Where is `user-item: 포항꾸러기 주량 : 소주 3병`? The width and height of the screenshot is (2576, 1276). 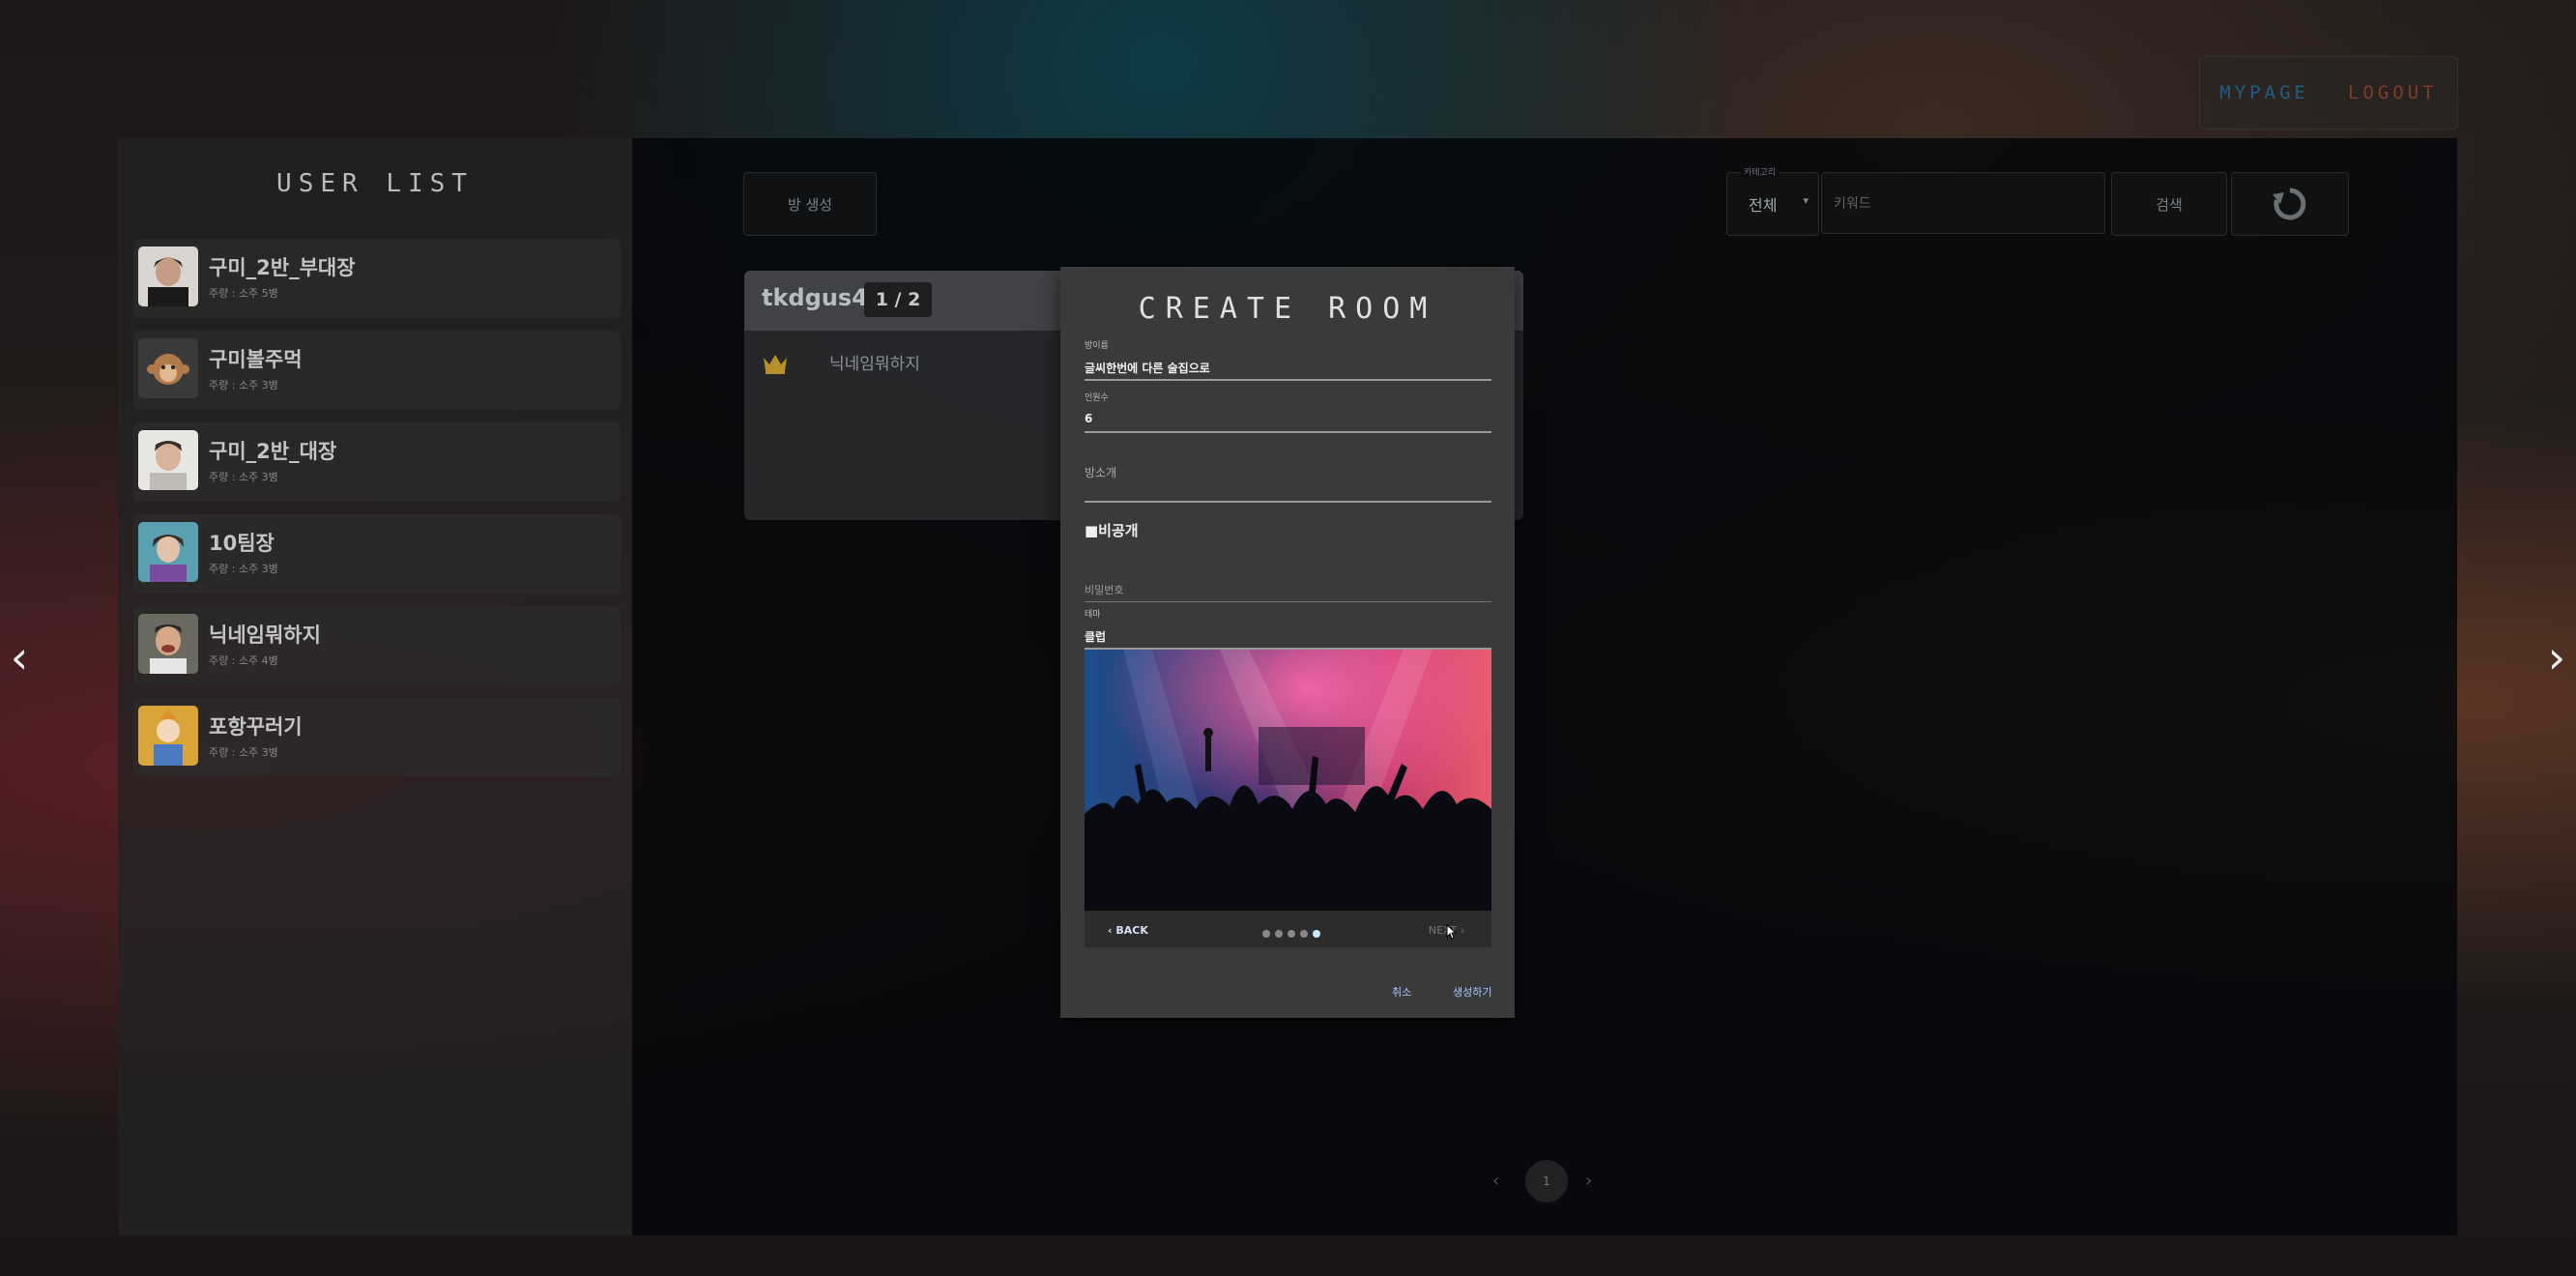 user-item: 포항꾸러기 주량 : 소주 3병 is located at coordinates (377, 738).